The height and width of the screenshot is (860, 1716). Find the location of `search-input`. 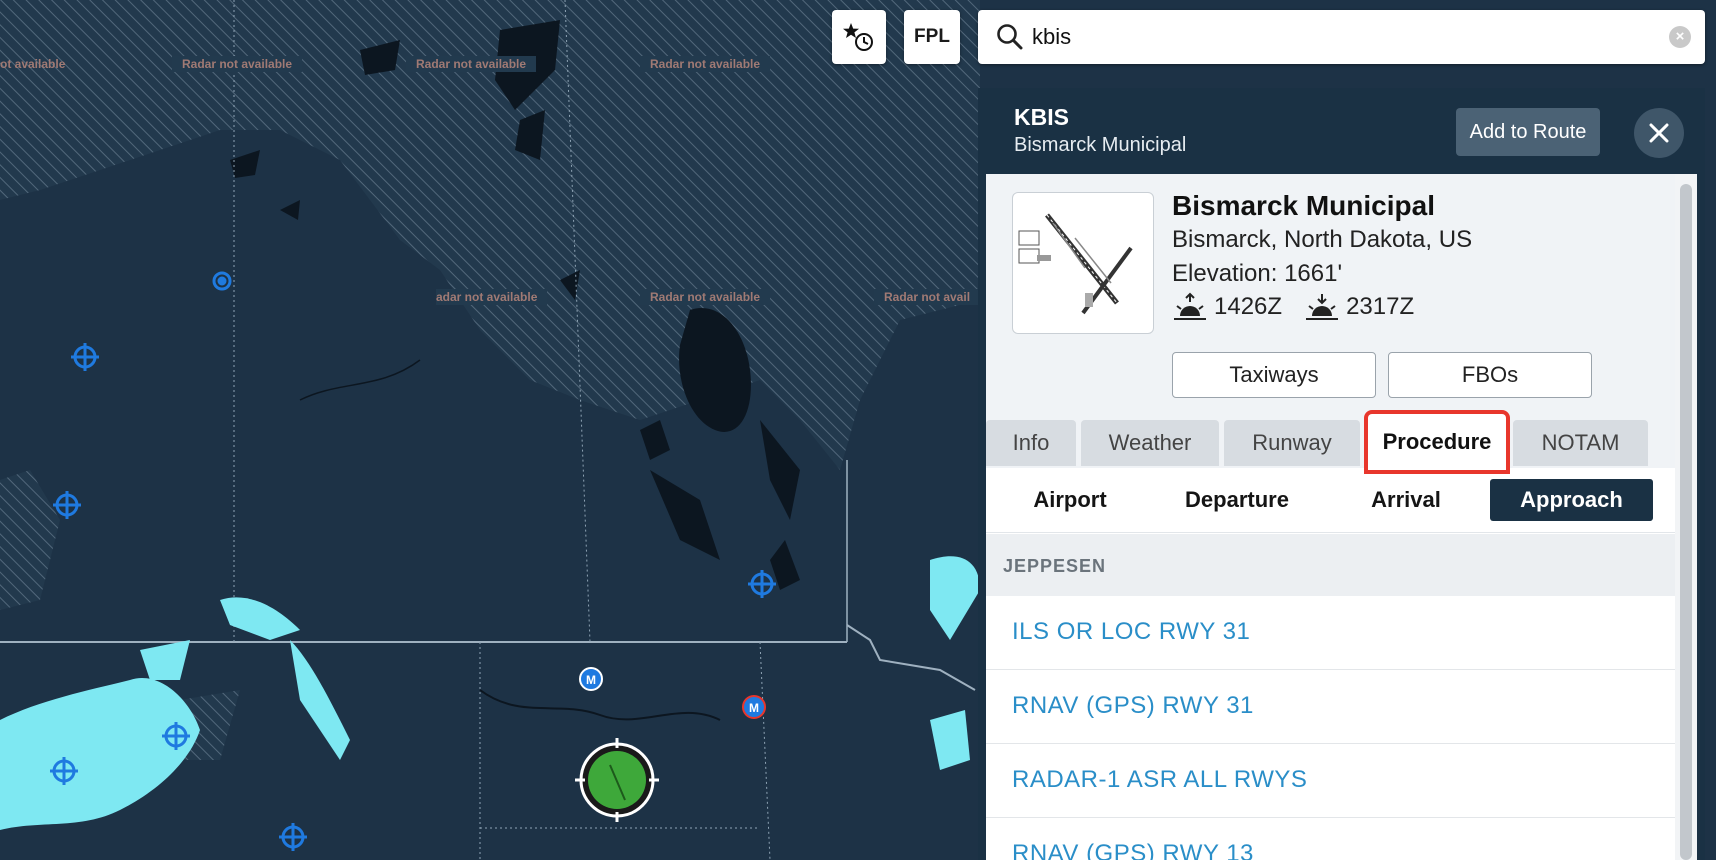

search-input is located at coordinates (1332, 37).